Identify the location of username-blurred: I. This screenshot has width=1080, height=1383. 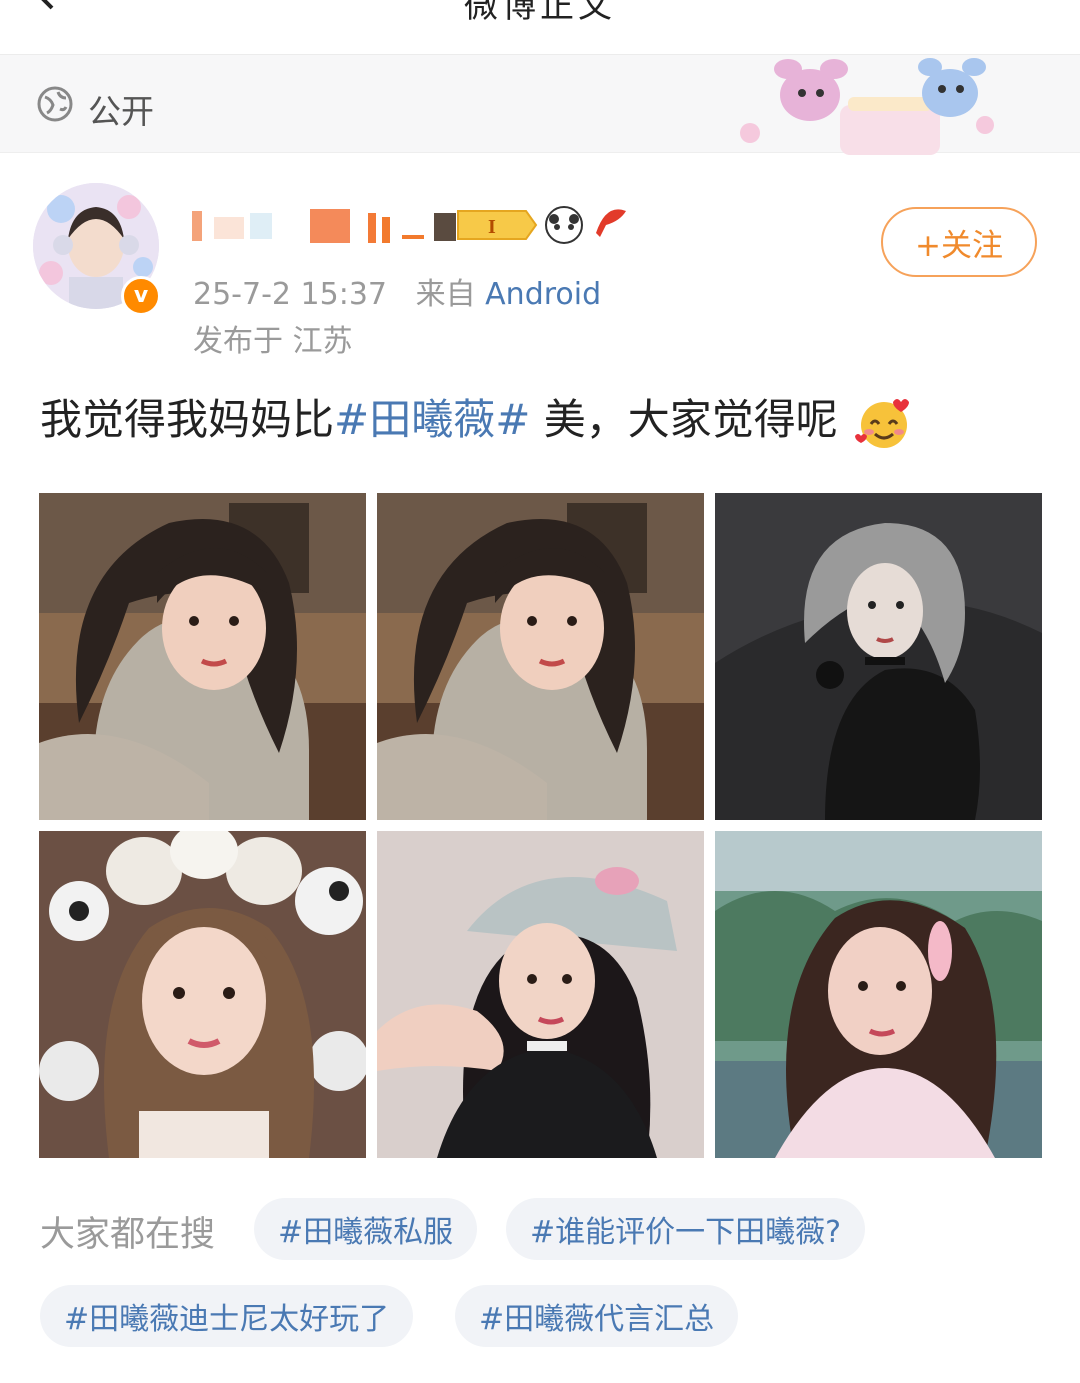
(417, 225).